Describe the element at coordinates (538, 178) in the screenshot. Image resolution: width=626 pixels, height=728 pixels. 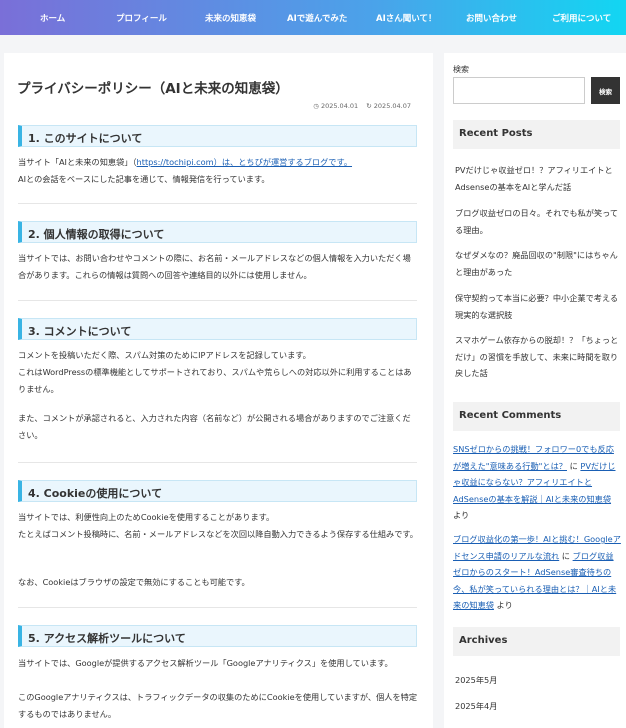
I see `recent-post-link: PVだけじゃ収益ゼロ！？アフィリエイトとAdsenseの基本をAIと学んだ話` at that location.